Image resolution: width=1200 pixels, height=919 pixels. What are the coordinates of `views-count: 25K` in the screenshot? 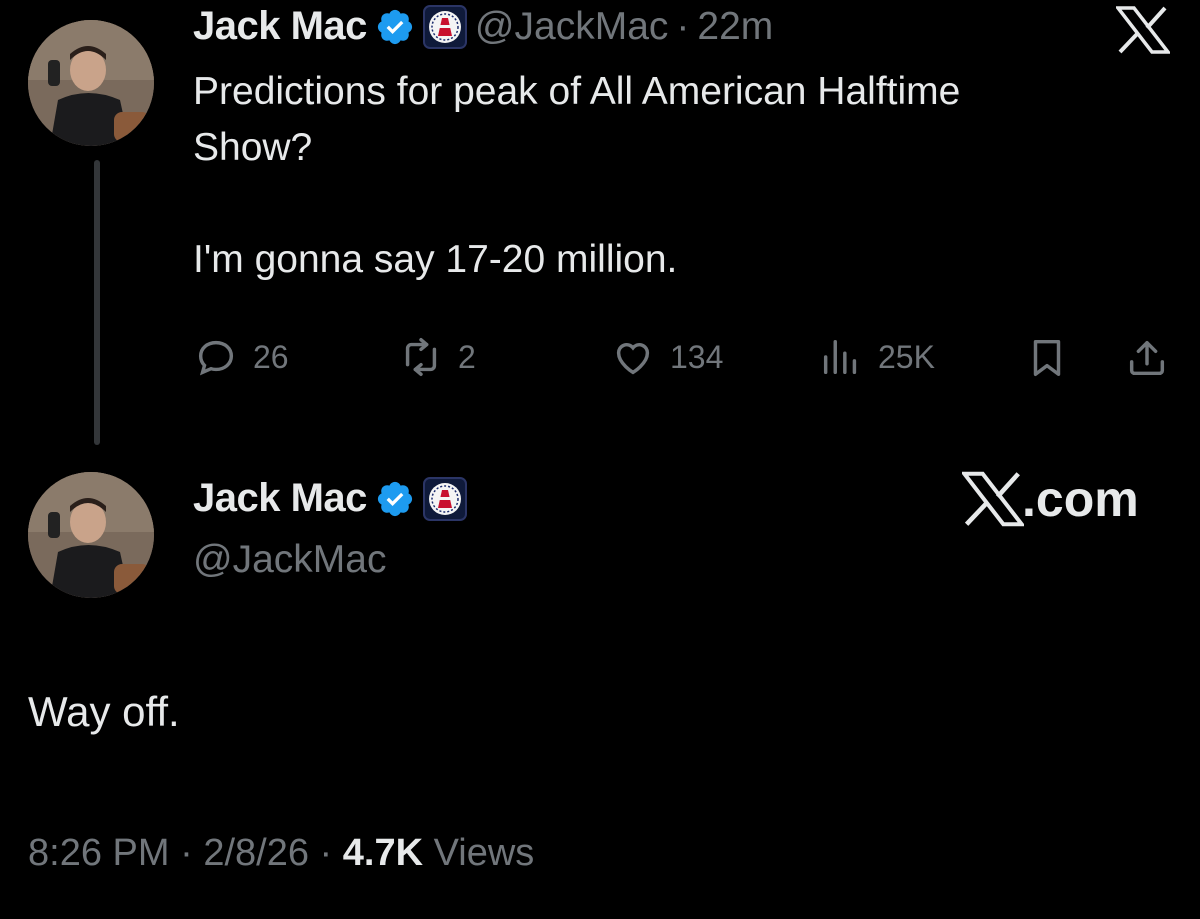 It's located at (906, 356).